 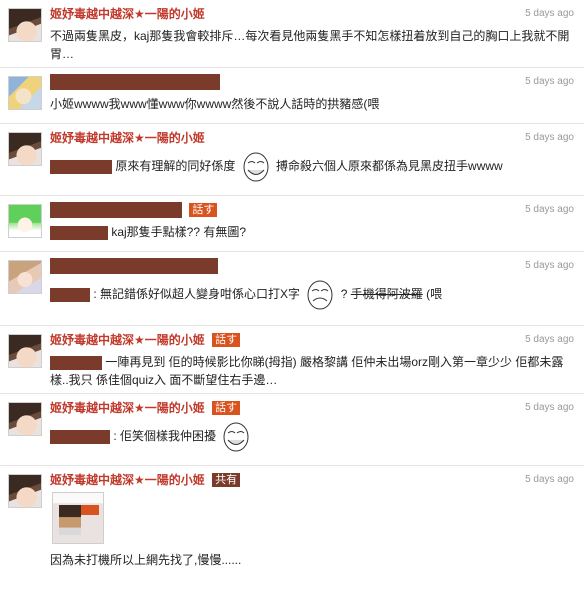 I want to click on comment-text-part: 原來有理解的同好係度, so click(x=175, y=166).